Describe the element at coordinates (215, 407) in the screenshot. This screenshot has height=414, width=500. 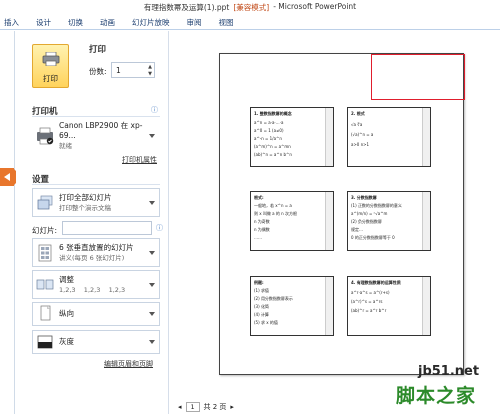
I see `page-total: 共 2 页` at that location.